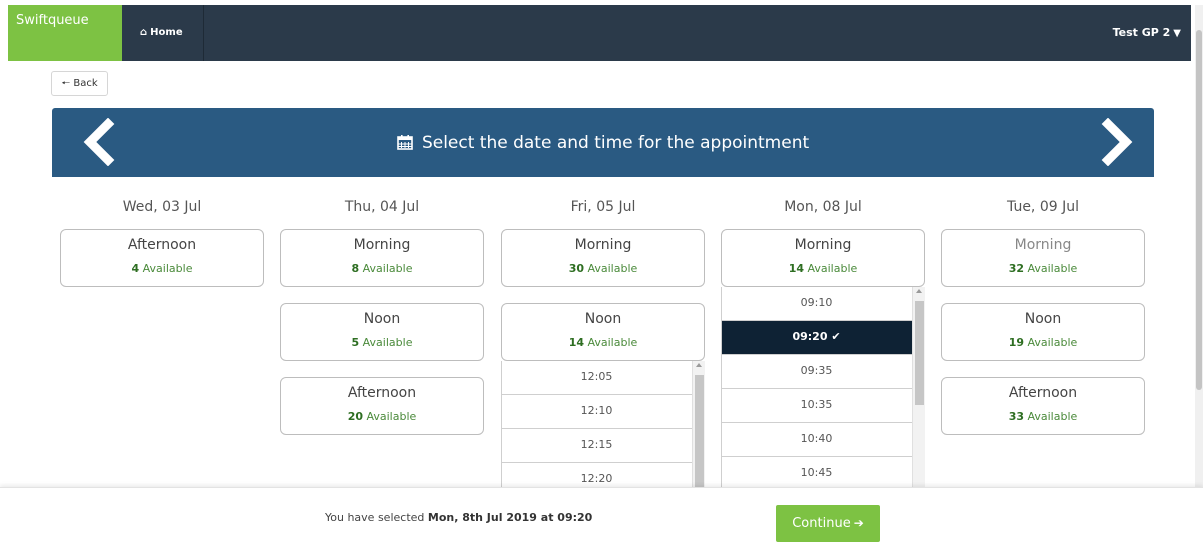 The width and height of the screenshot is (1203, 555). What do you see at coordinates (166, 32) in the screenshot?
I see `home-label: Home` at bounding box center [166, 32].